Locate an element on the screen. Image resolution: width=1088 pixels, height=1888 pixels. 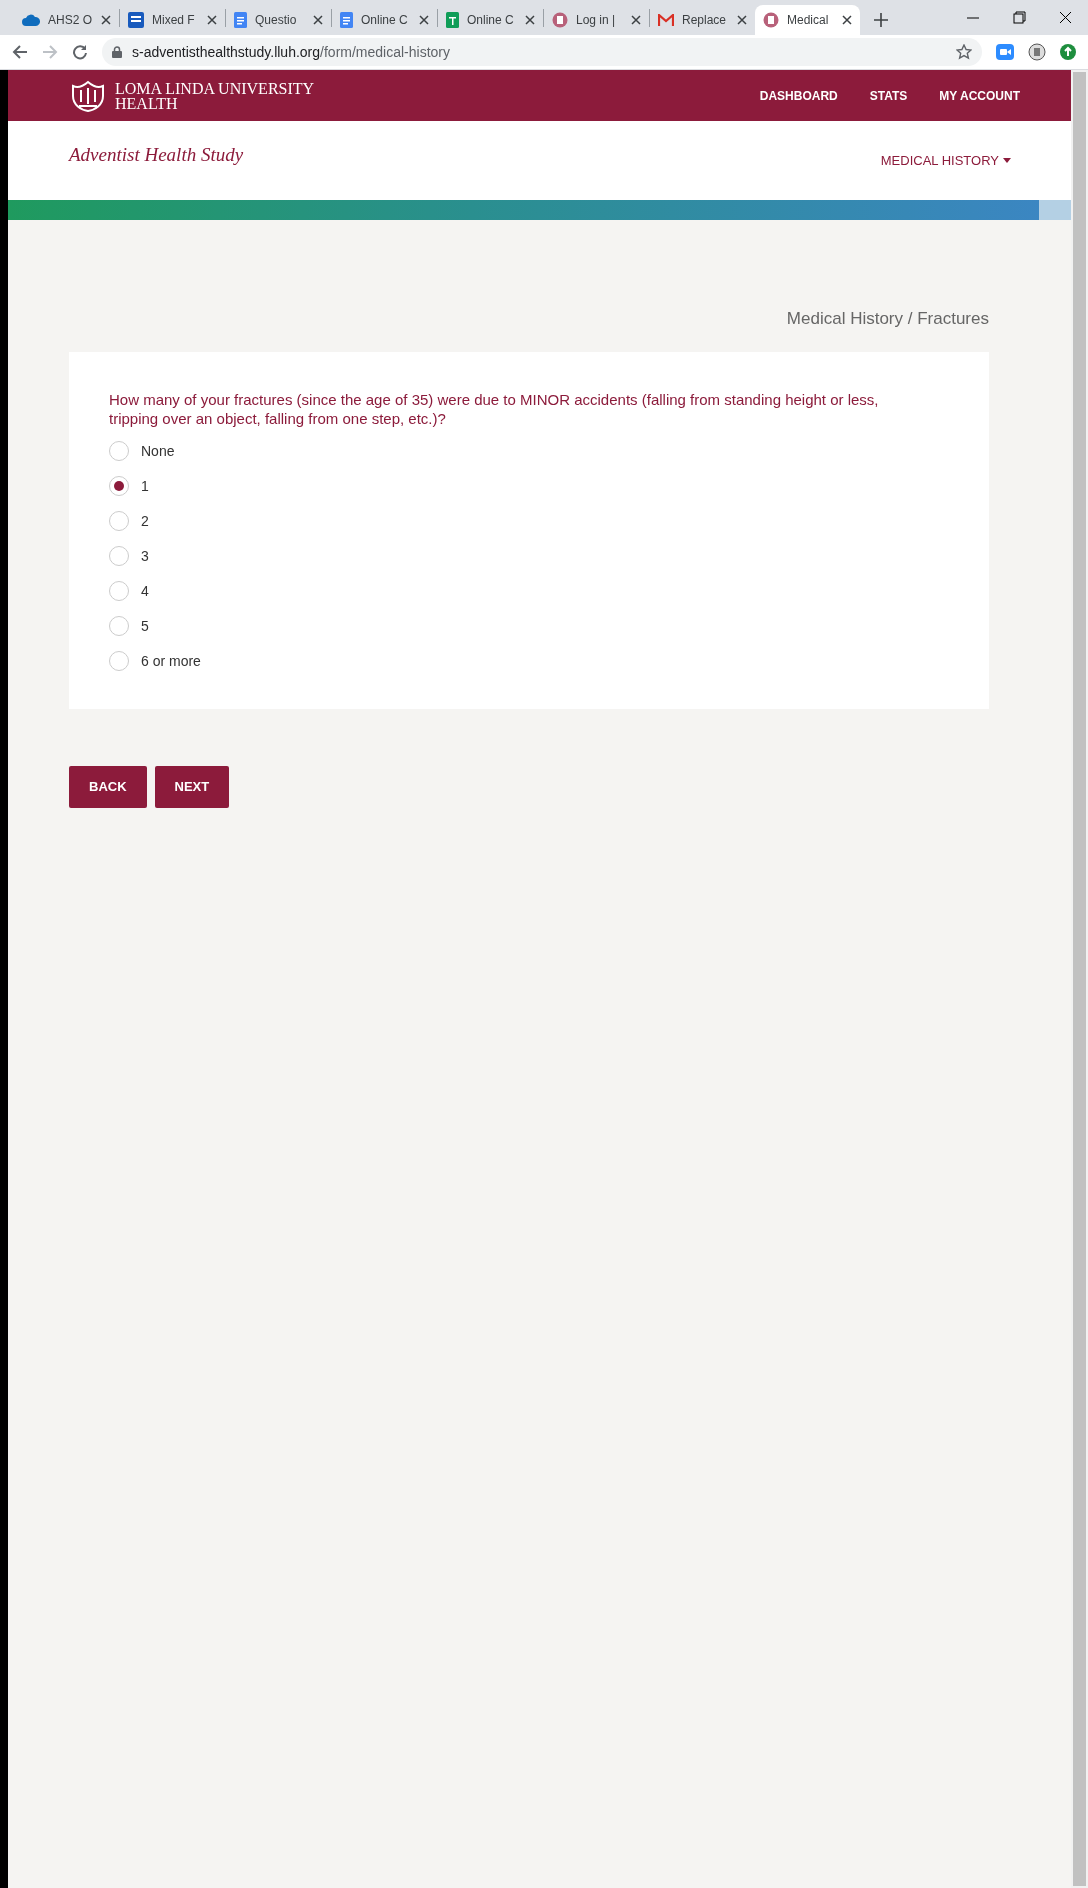
address-field: s-adventisthealthstudy.lluh.org/form/medical-history is located at coordinates (542, 52).